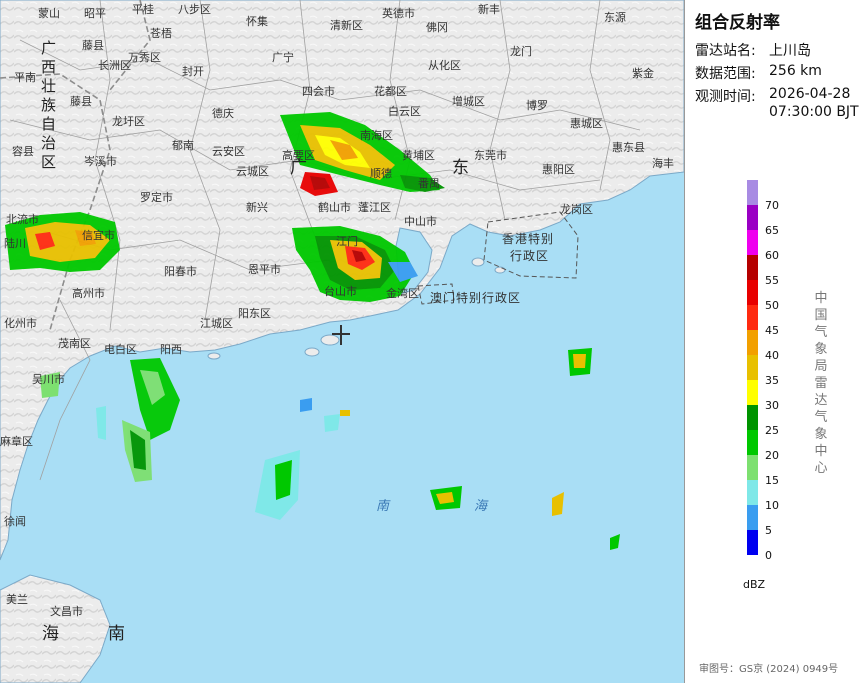 This screenshot has width=860, height=683. What do you see at coordinates (347, 241) in the screenshot?
I see `place-label: 江门` at bounding box center [347, 241].